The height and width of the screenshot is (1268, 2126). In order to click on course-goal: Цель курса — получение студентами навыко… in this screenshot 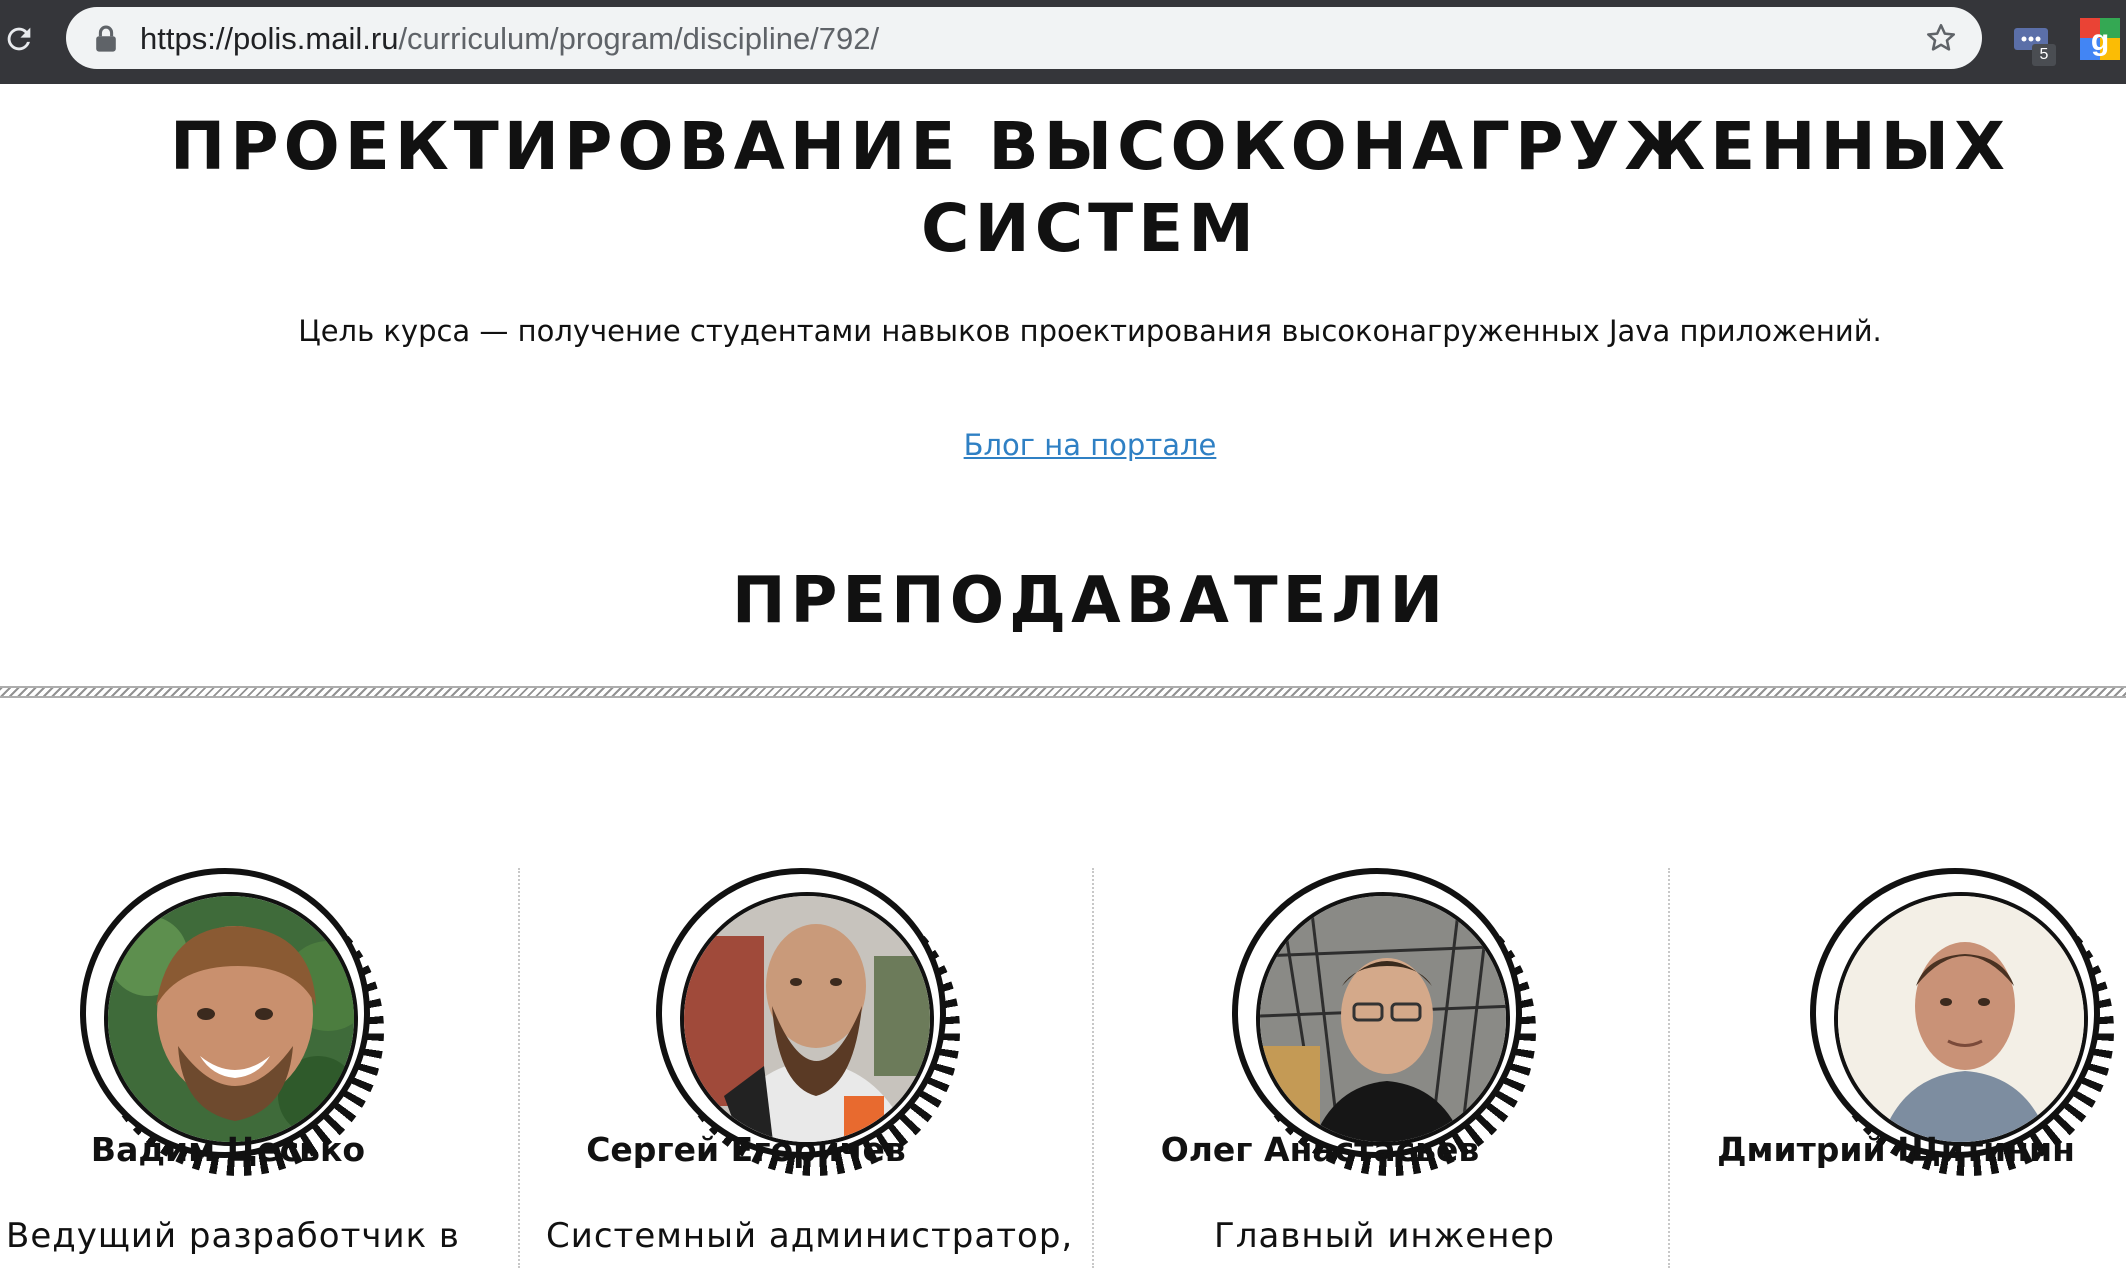, I will do `click(1090, 331)`.